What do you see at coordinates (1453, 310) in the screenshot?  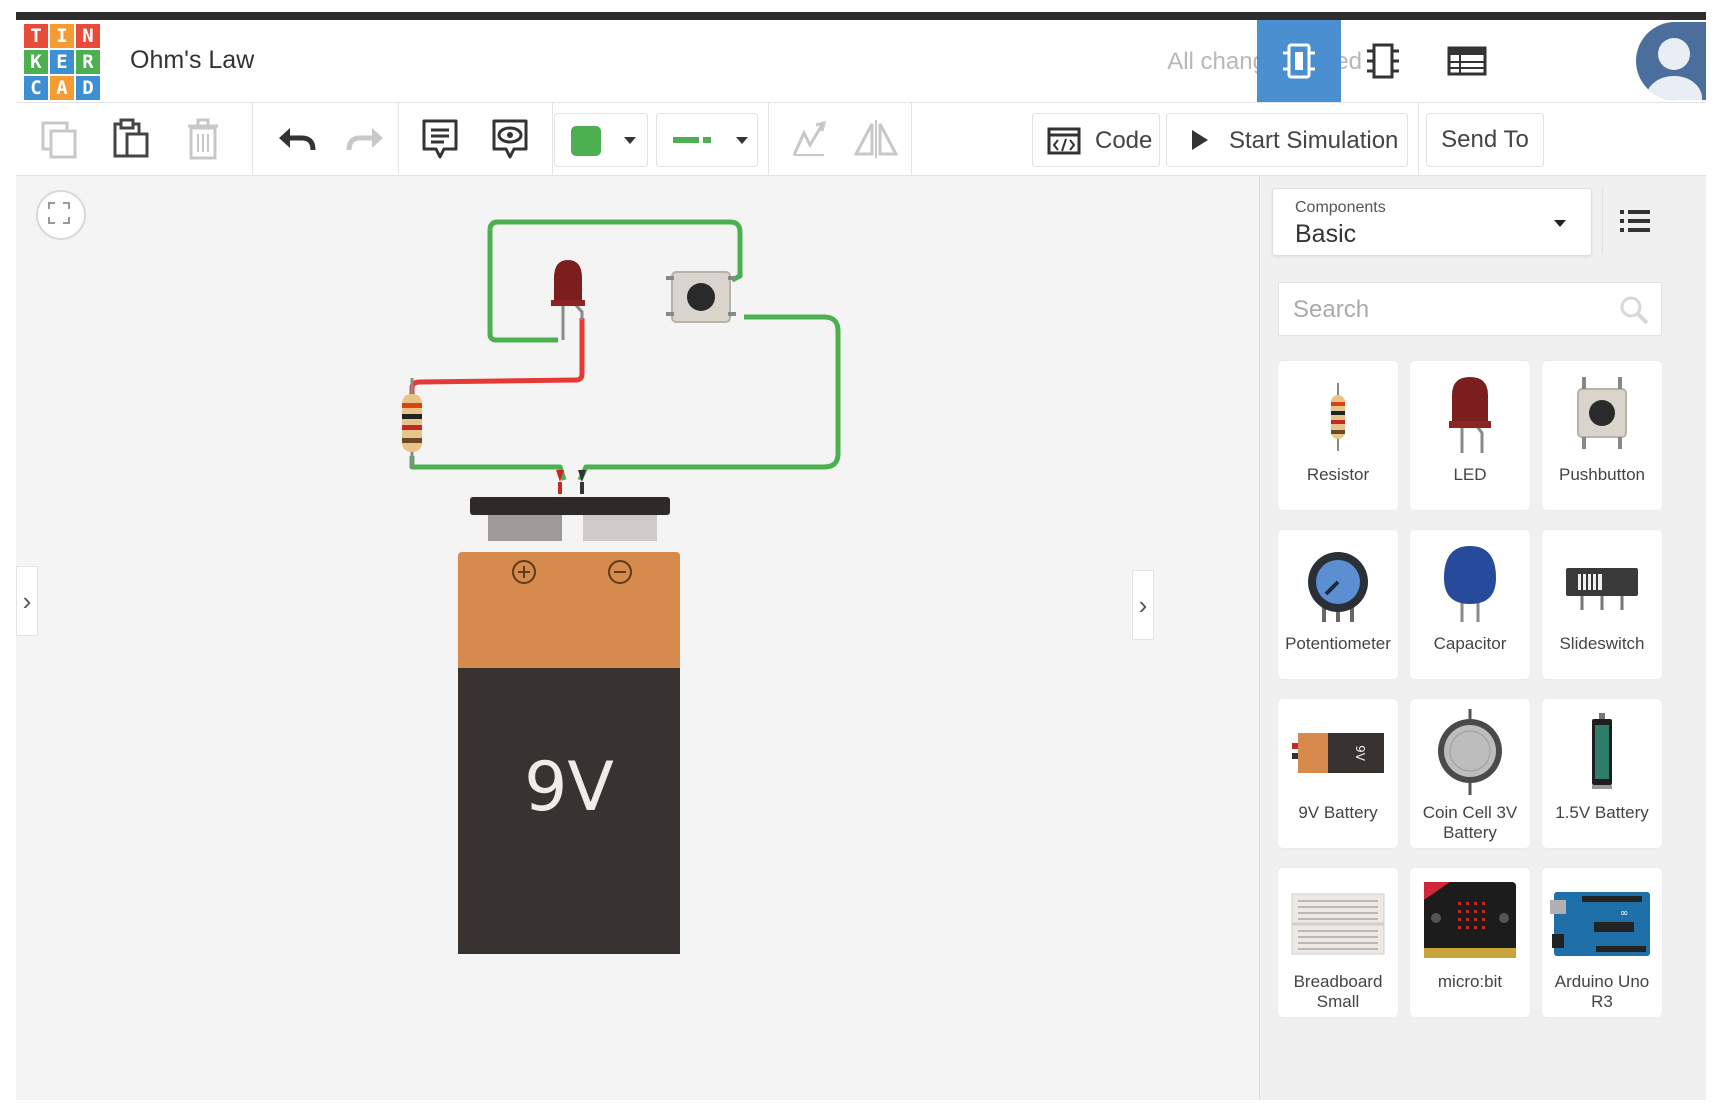 I see `search-input` at bounding box center [1453, 310].